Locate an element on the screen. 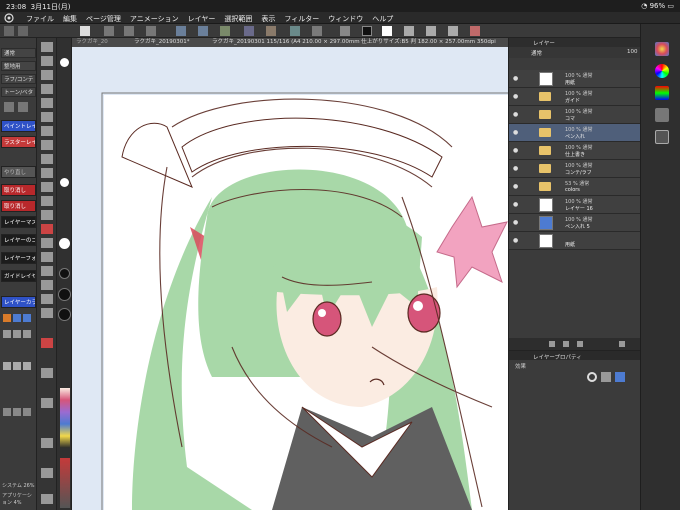 The width and height of the screenshot is (680, 510). hand-icon is located at coordinates (23, 107).